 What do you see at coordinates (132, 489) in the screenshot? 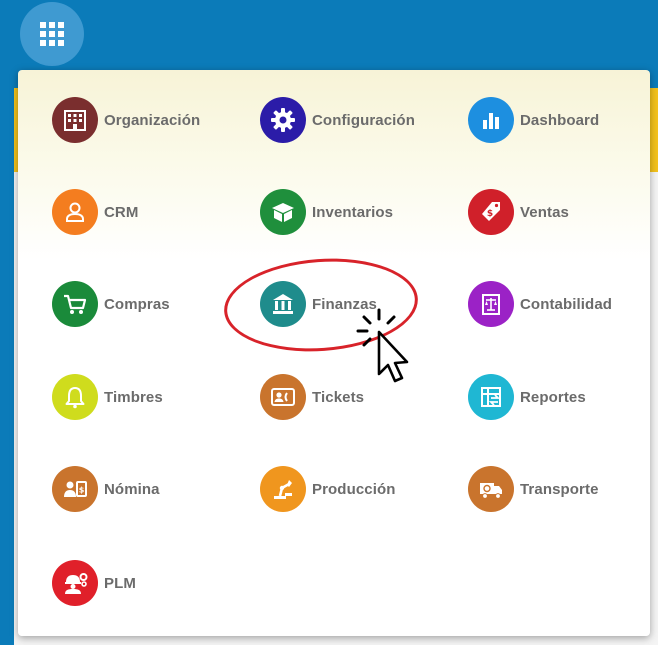
I see `app-label: Nómina` at bounding box center [132, 489].